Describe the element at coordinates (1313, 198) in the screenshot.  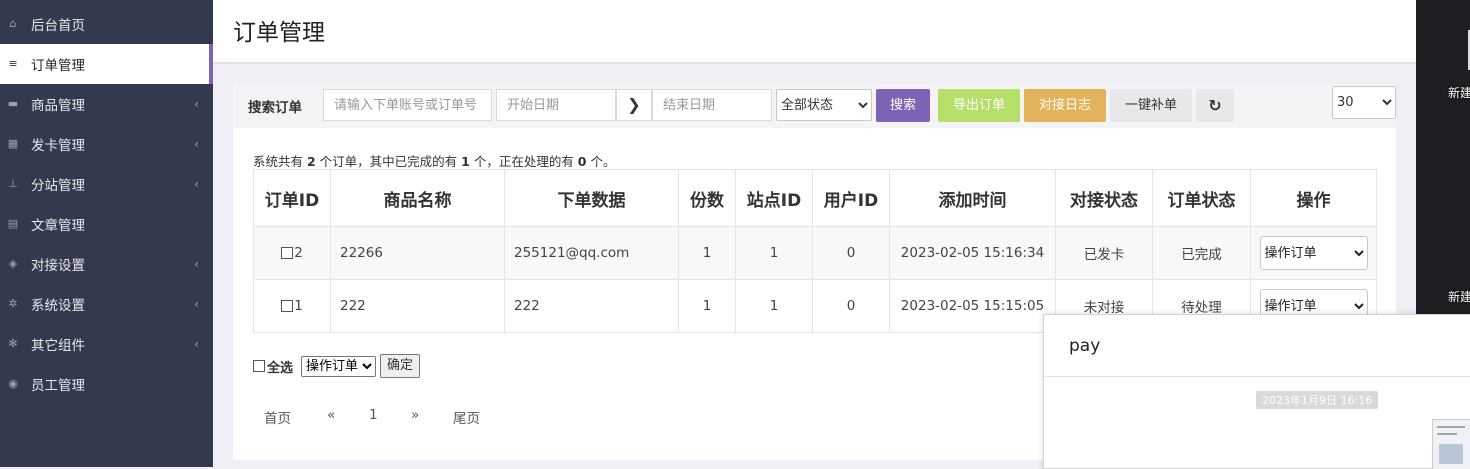
I see `column-header: 操作` at that location.